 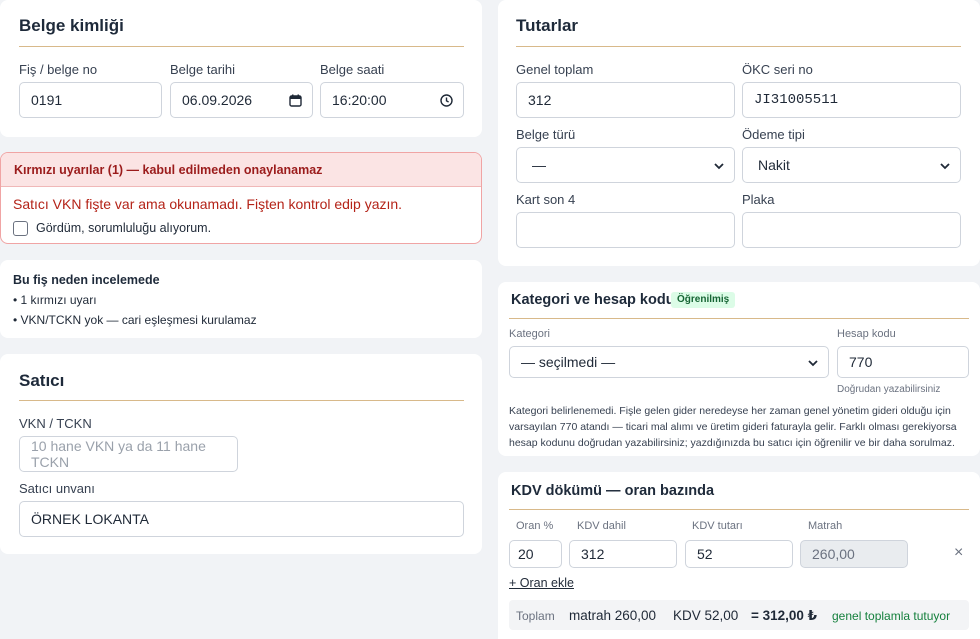 I want to click on tarih-label: Belge tarihi, so click(x=203, y=69).